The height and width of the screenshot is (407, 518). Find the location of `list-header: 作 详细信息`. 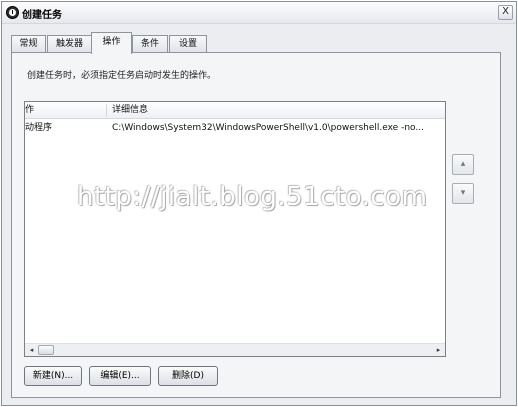

list-header: 作 详细信息 is located at coordinates (235, 110).